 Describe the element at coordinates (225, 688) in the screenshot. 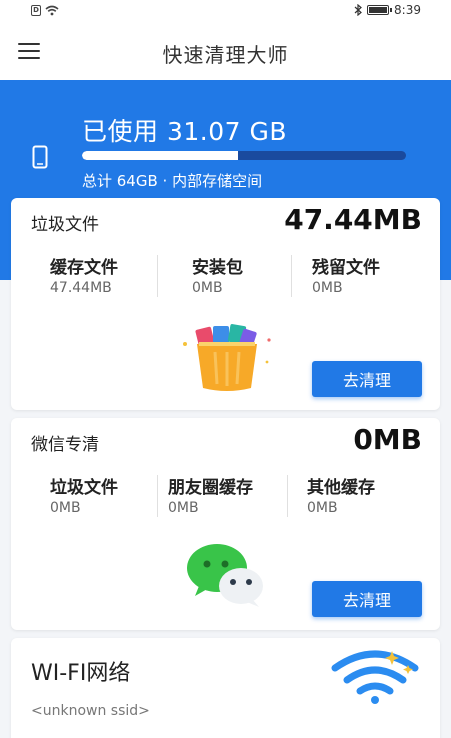

I see `wifi-card: WI-FI网络 <unknown ssid>` at that location.